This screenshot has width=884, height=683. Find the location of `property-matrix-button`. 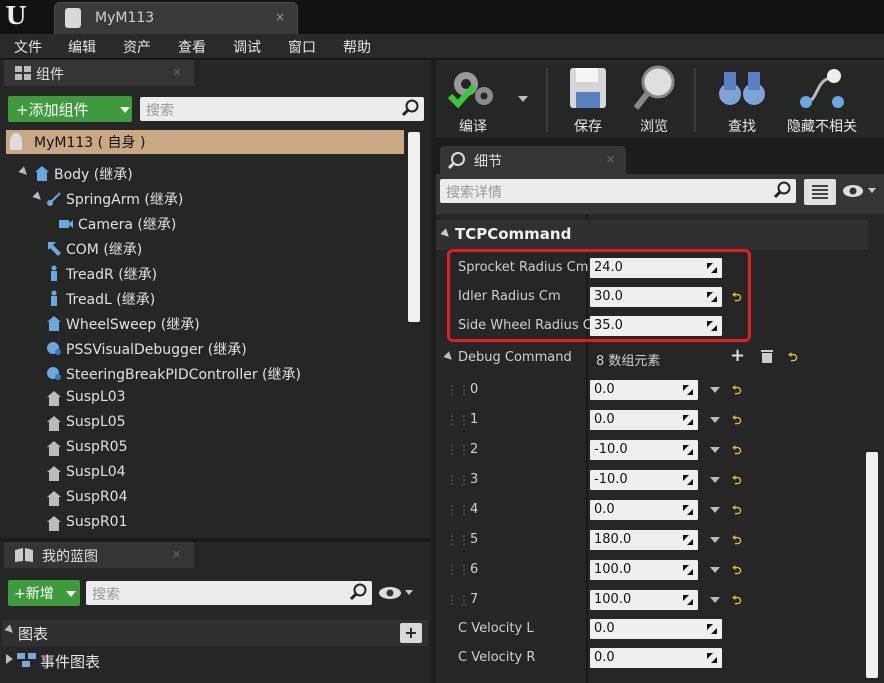

property-matrix-button is located at coordinates (820, 192).